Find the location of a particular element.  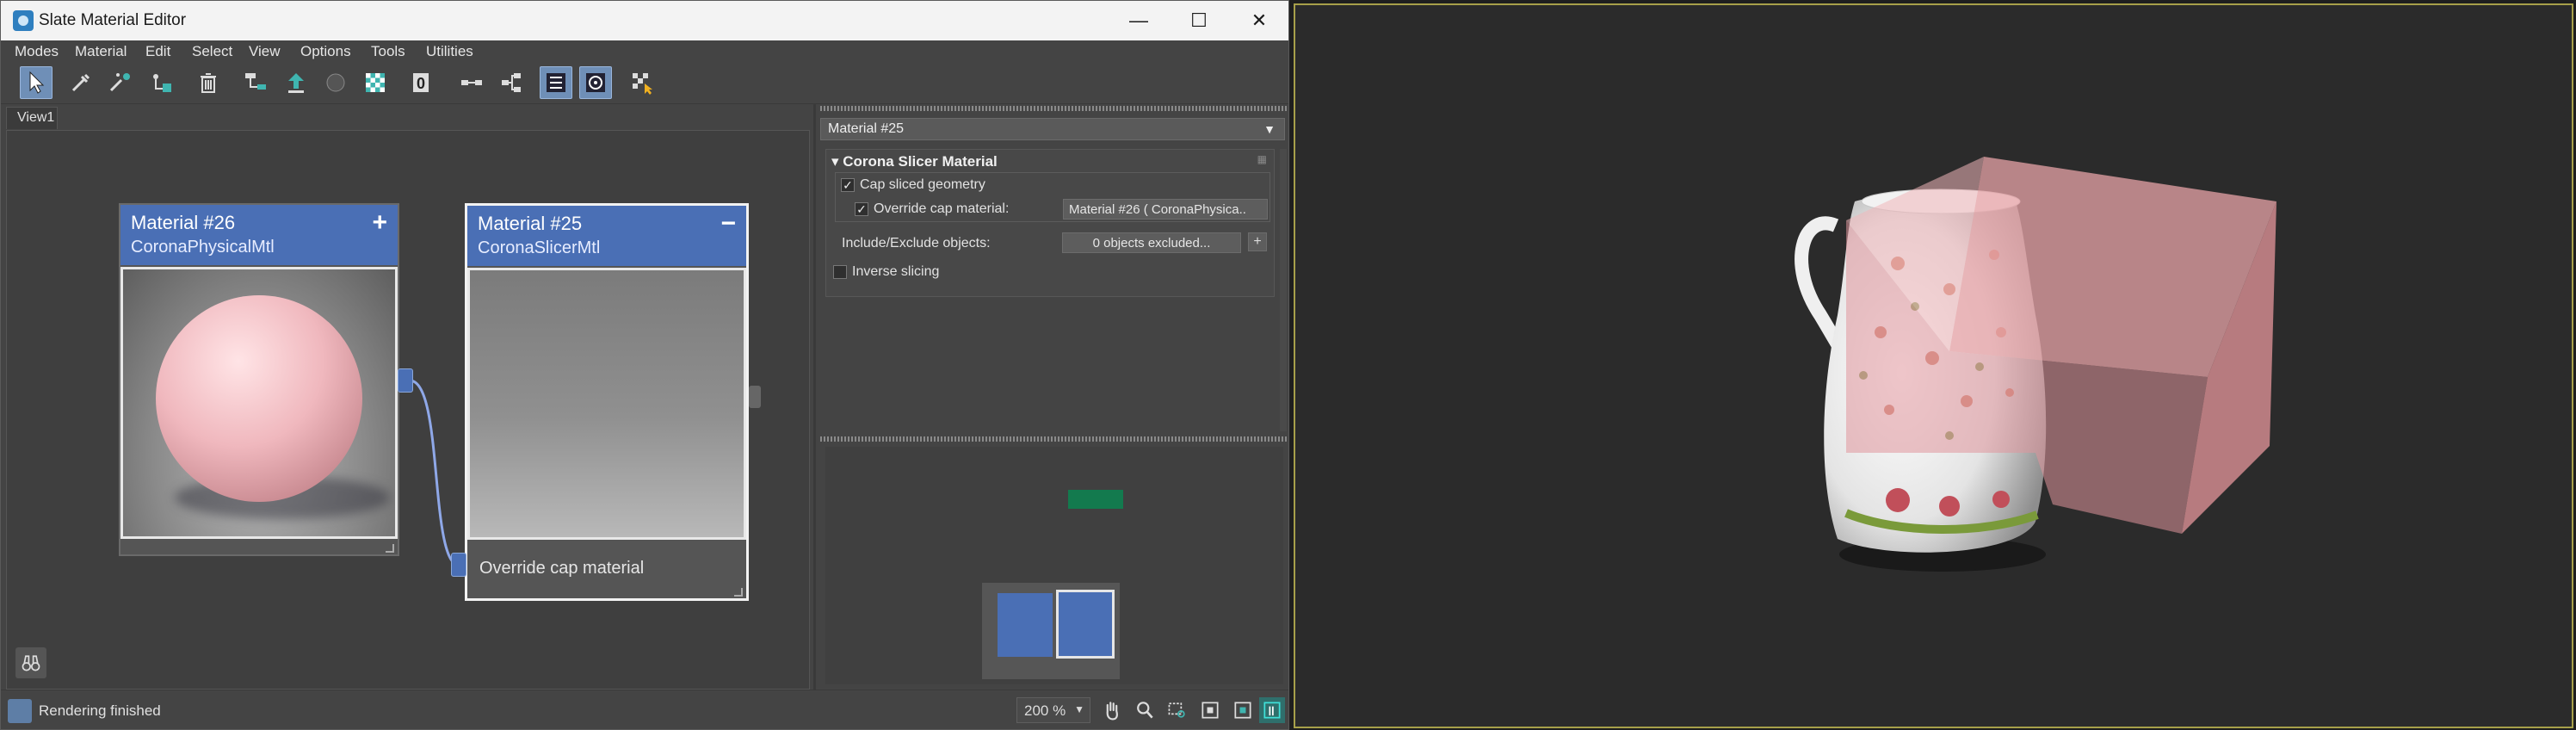

override-cap-material-checkbox: ✓ is located at coordinates (861, 209).